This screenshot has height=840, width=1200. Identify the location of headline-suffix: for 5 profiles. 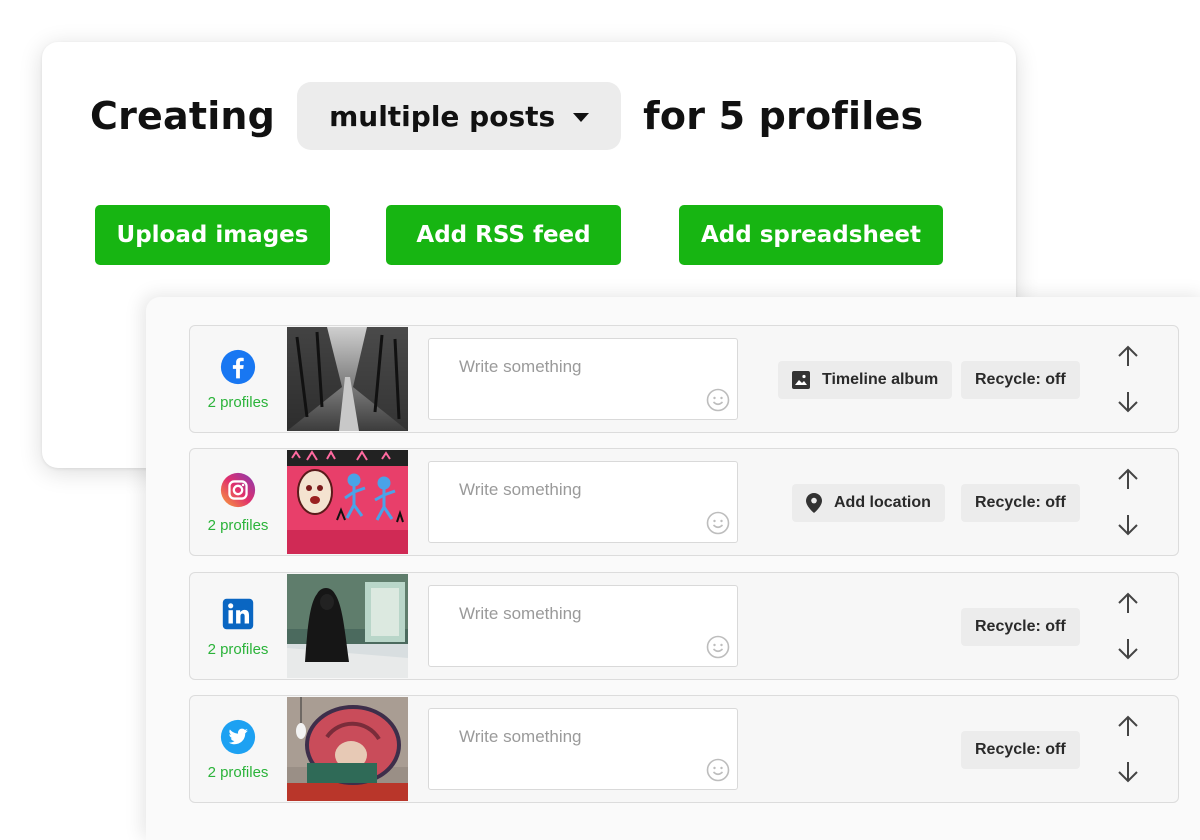
(783, 116).